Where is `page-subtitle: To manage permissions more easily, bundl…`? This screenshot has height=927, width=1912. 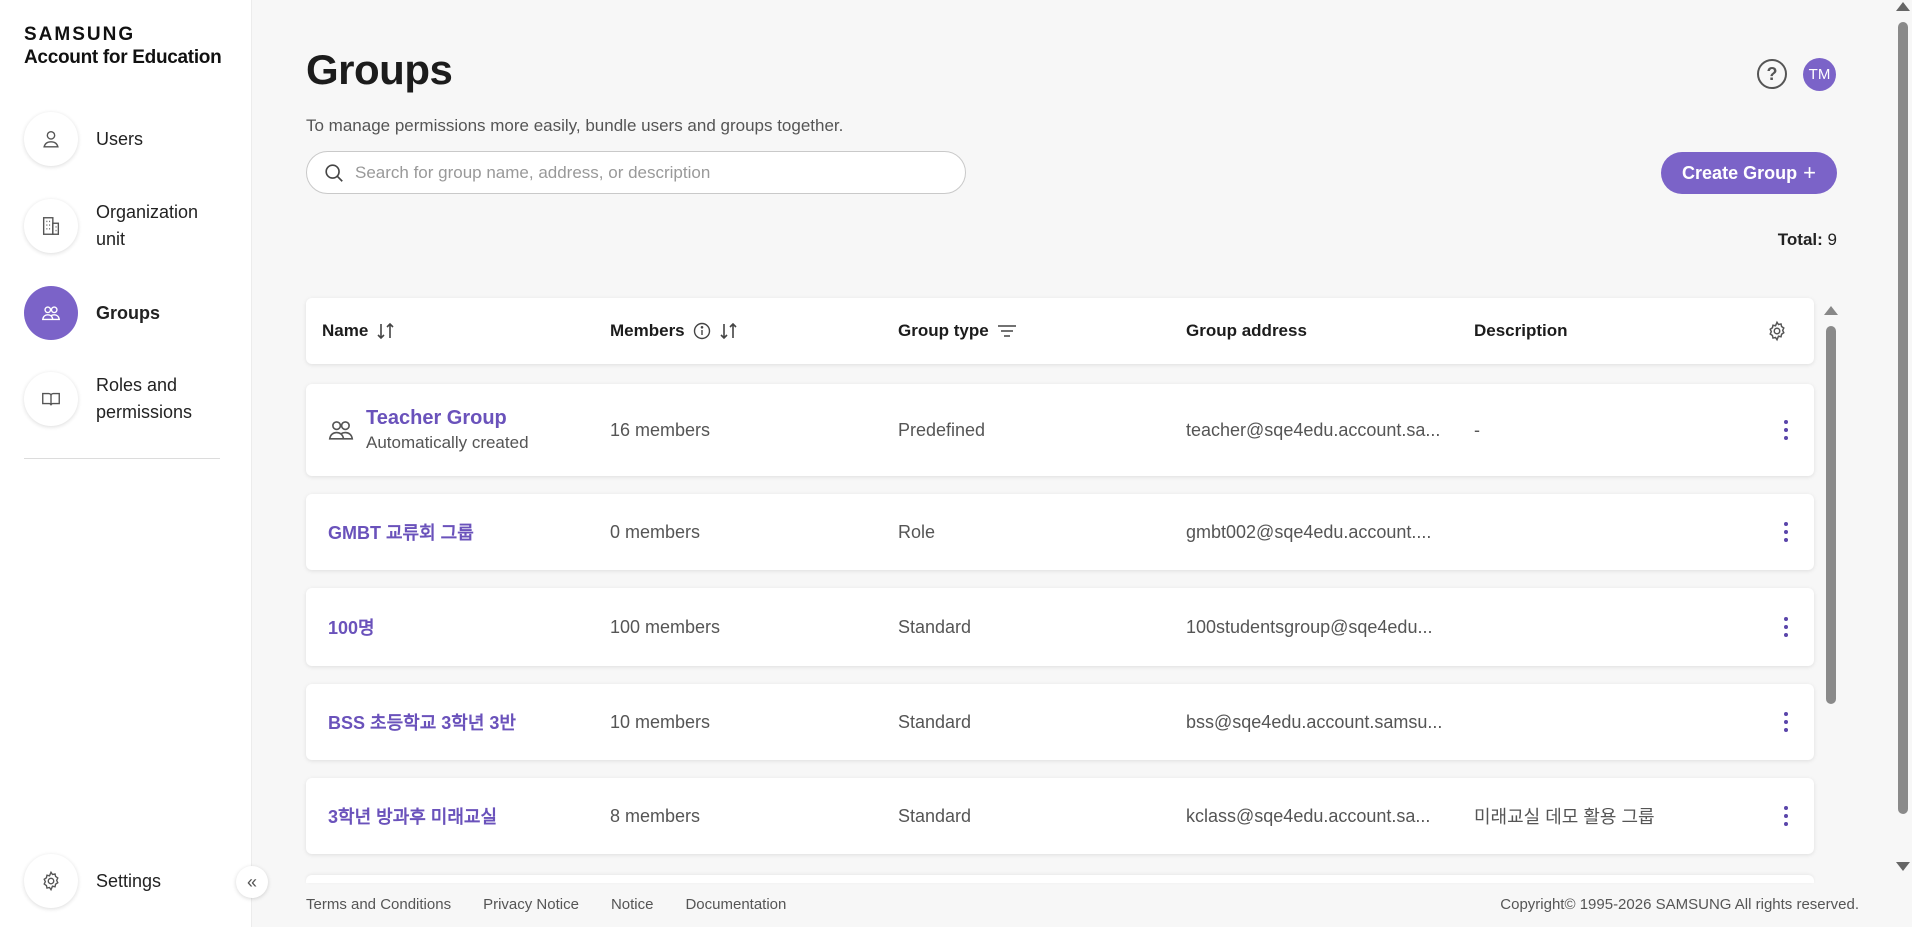 page-subtitle: To manage permissions more easily, bundl… is located at coordinates (575, 125).